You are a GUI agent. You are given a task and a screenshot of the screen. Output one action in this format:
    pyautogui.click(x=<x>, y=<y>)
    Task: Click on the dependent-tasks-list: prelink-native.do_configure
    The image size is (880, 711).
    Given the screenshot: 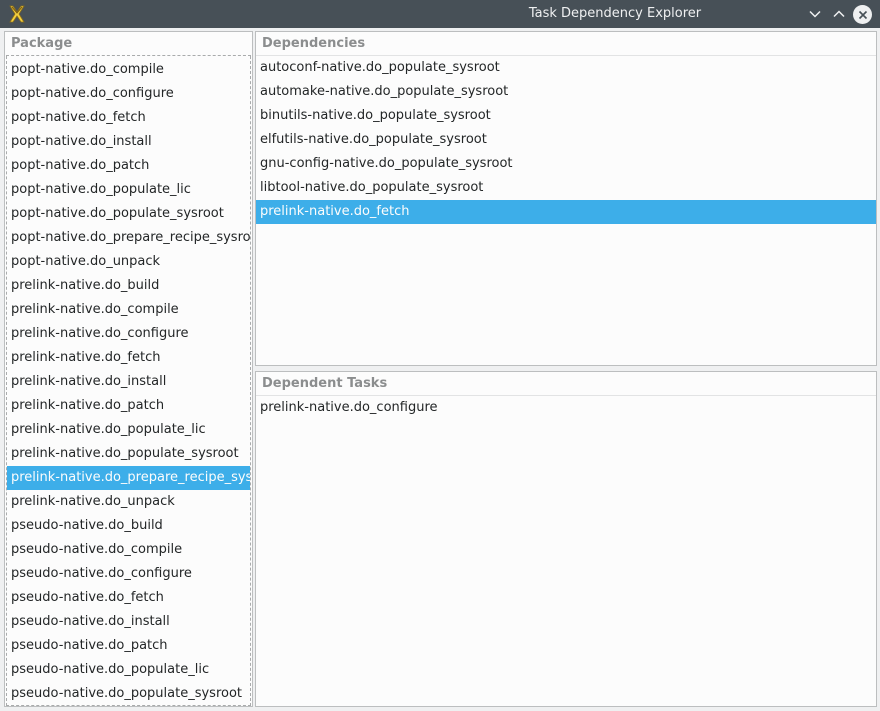 What is the action you would take?
    pyautogui.click(x=566, y=408)
    